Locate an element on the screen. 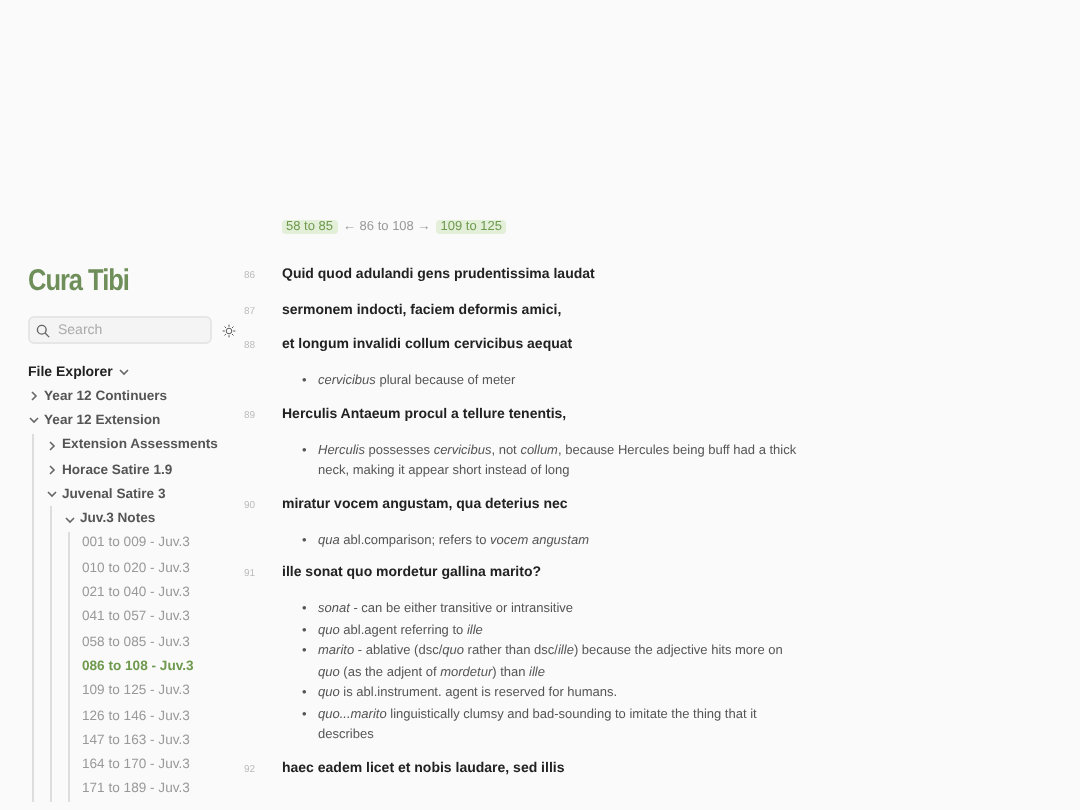 The image size is (1080, 810). chevron-right-icon is located at coordinates (34, 396).